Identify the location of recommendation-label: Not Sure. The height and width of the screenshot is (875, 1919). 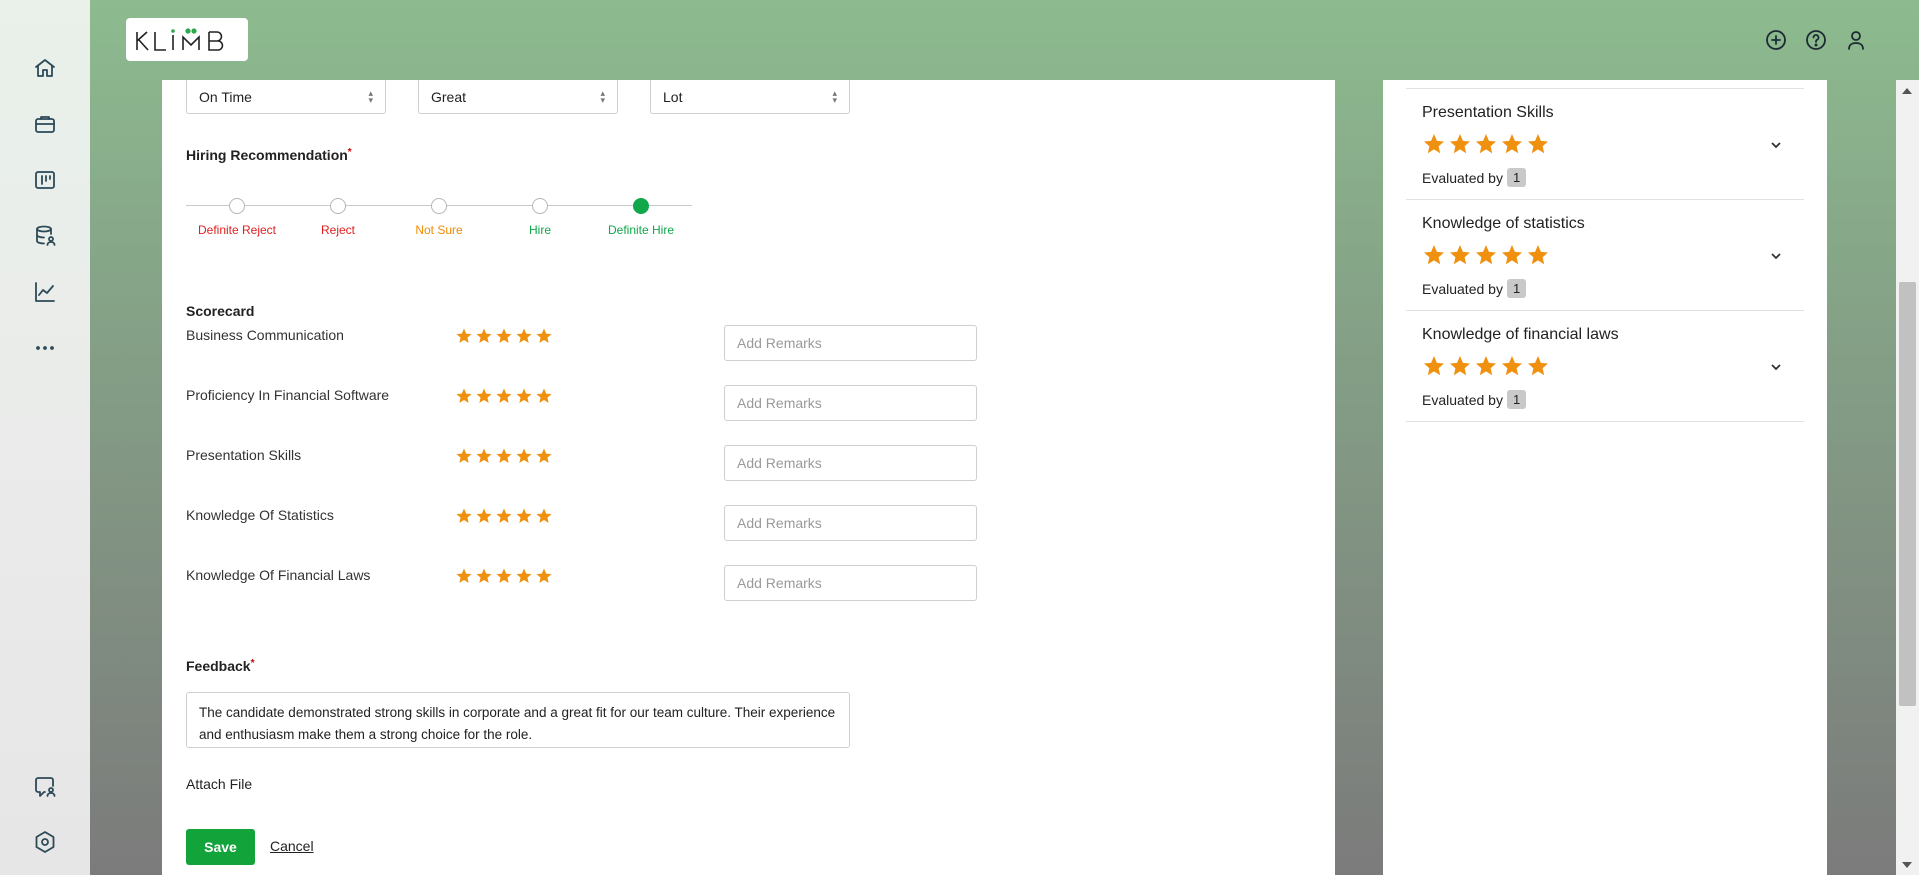
(438, 230).